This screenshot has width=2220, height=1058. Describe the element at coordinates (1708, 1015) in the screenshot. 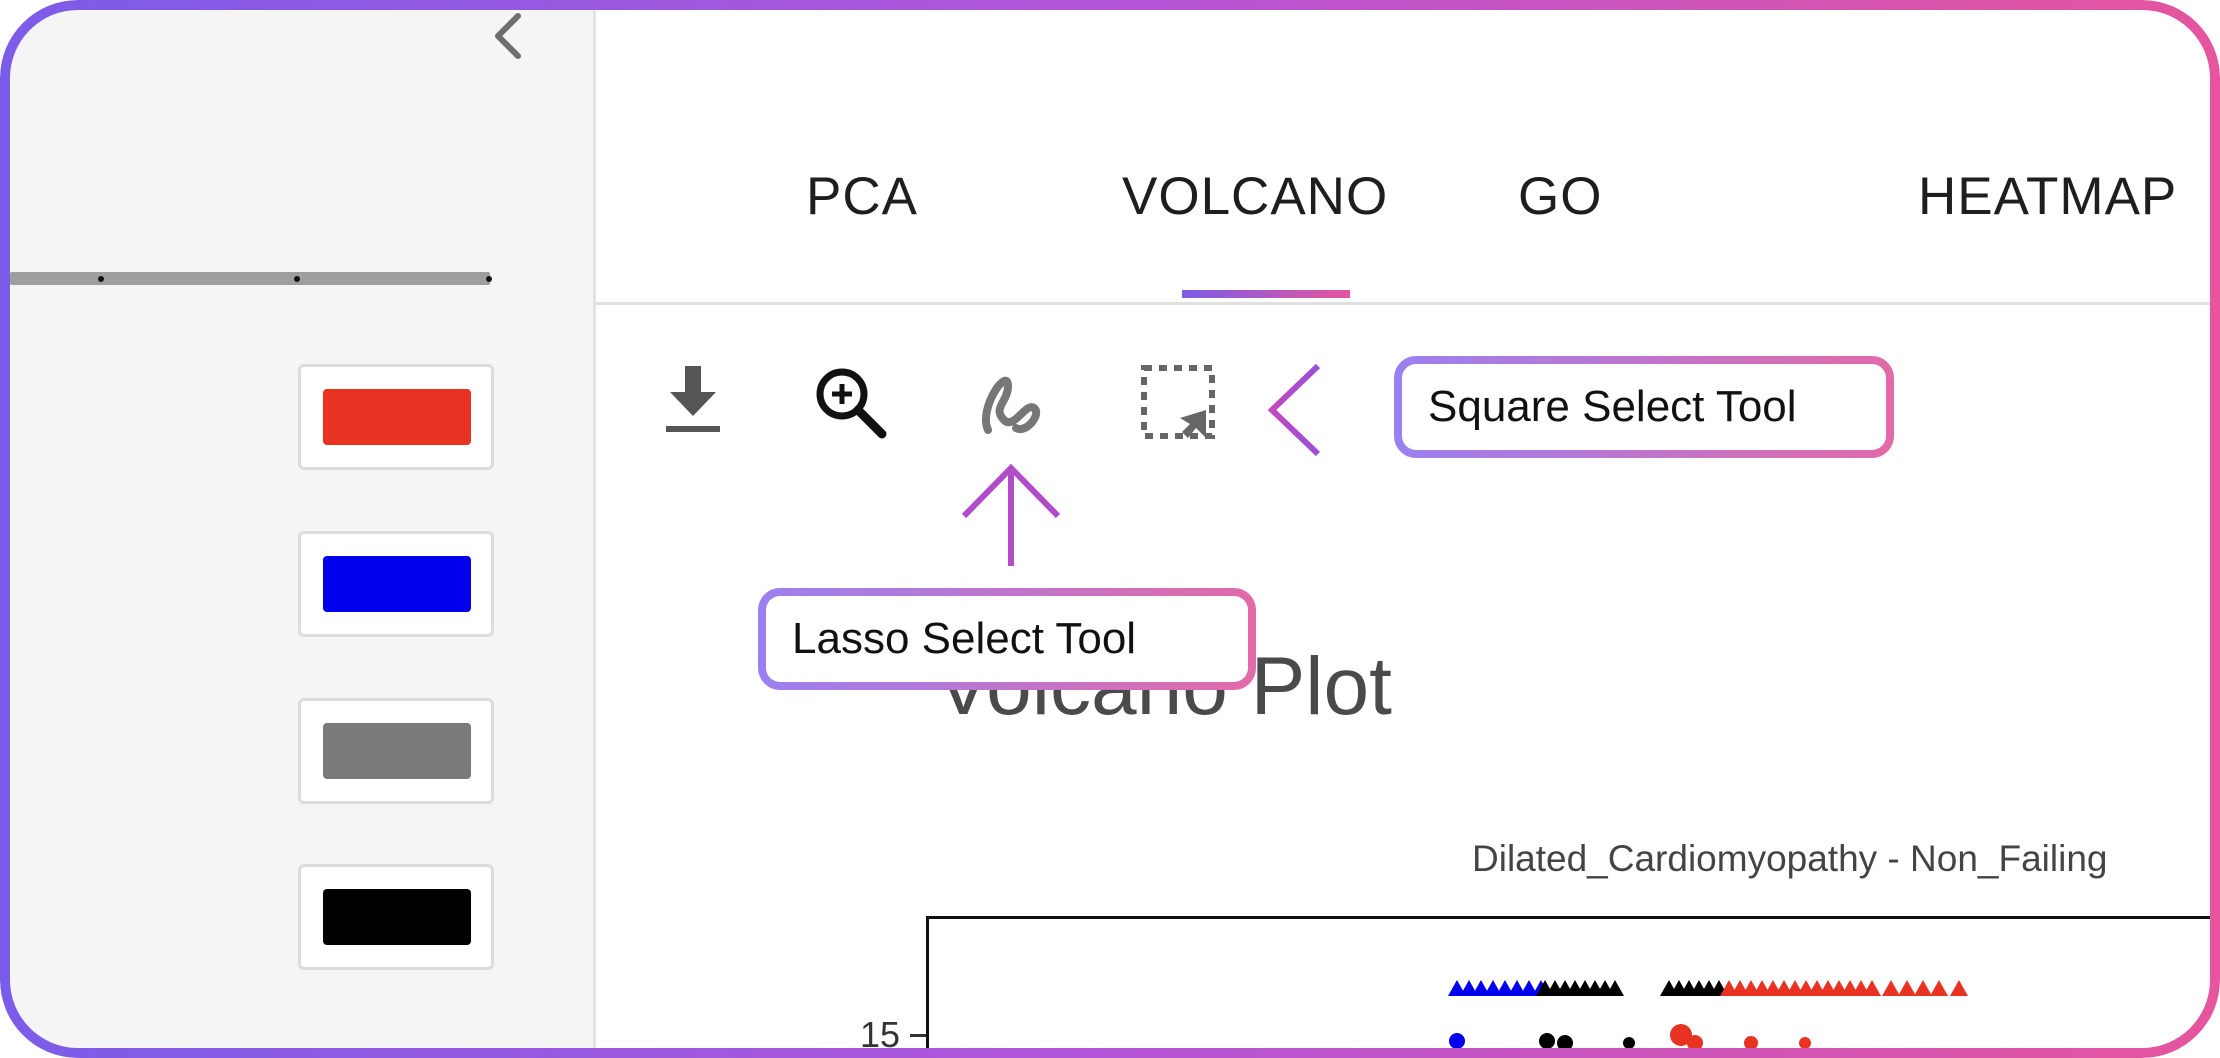

I see `data-points` at that location.